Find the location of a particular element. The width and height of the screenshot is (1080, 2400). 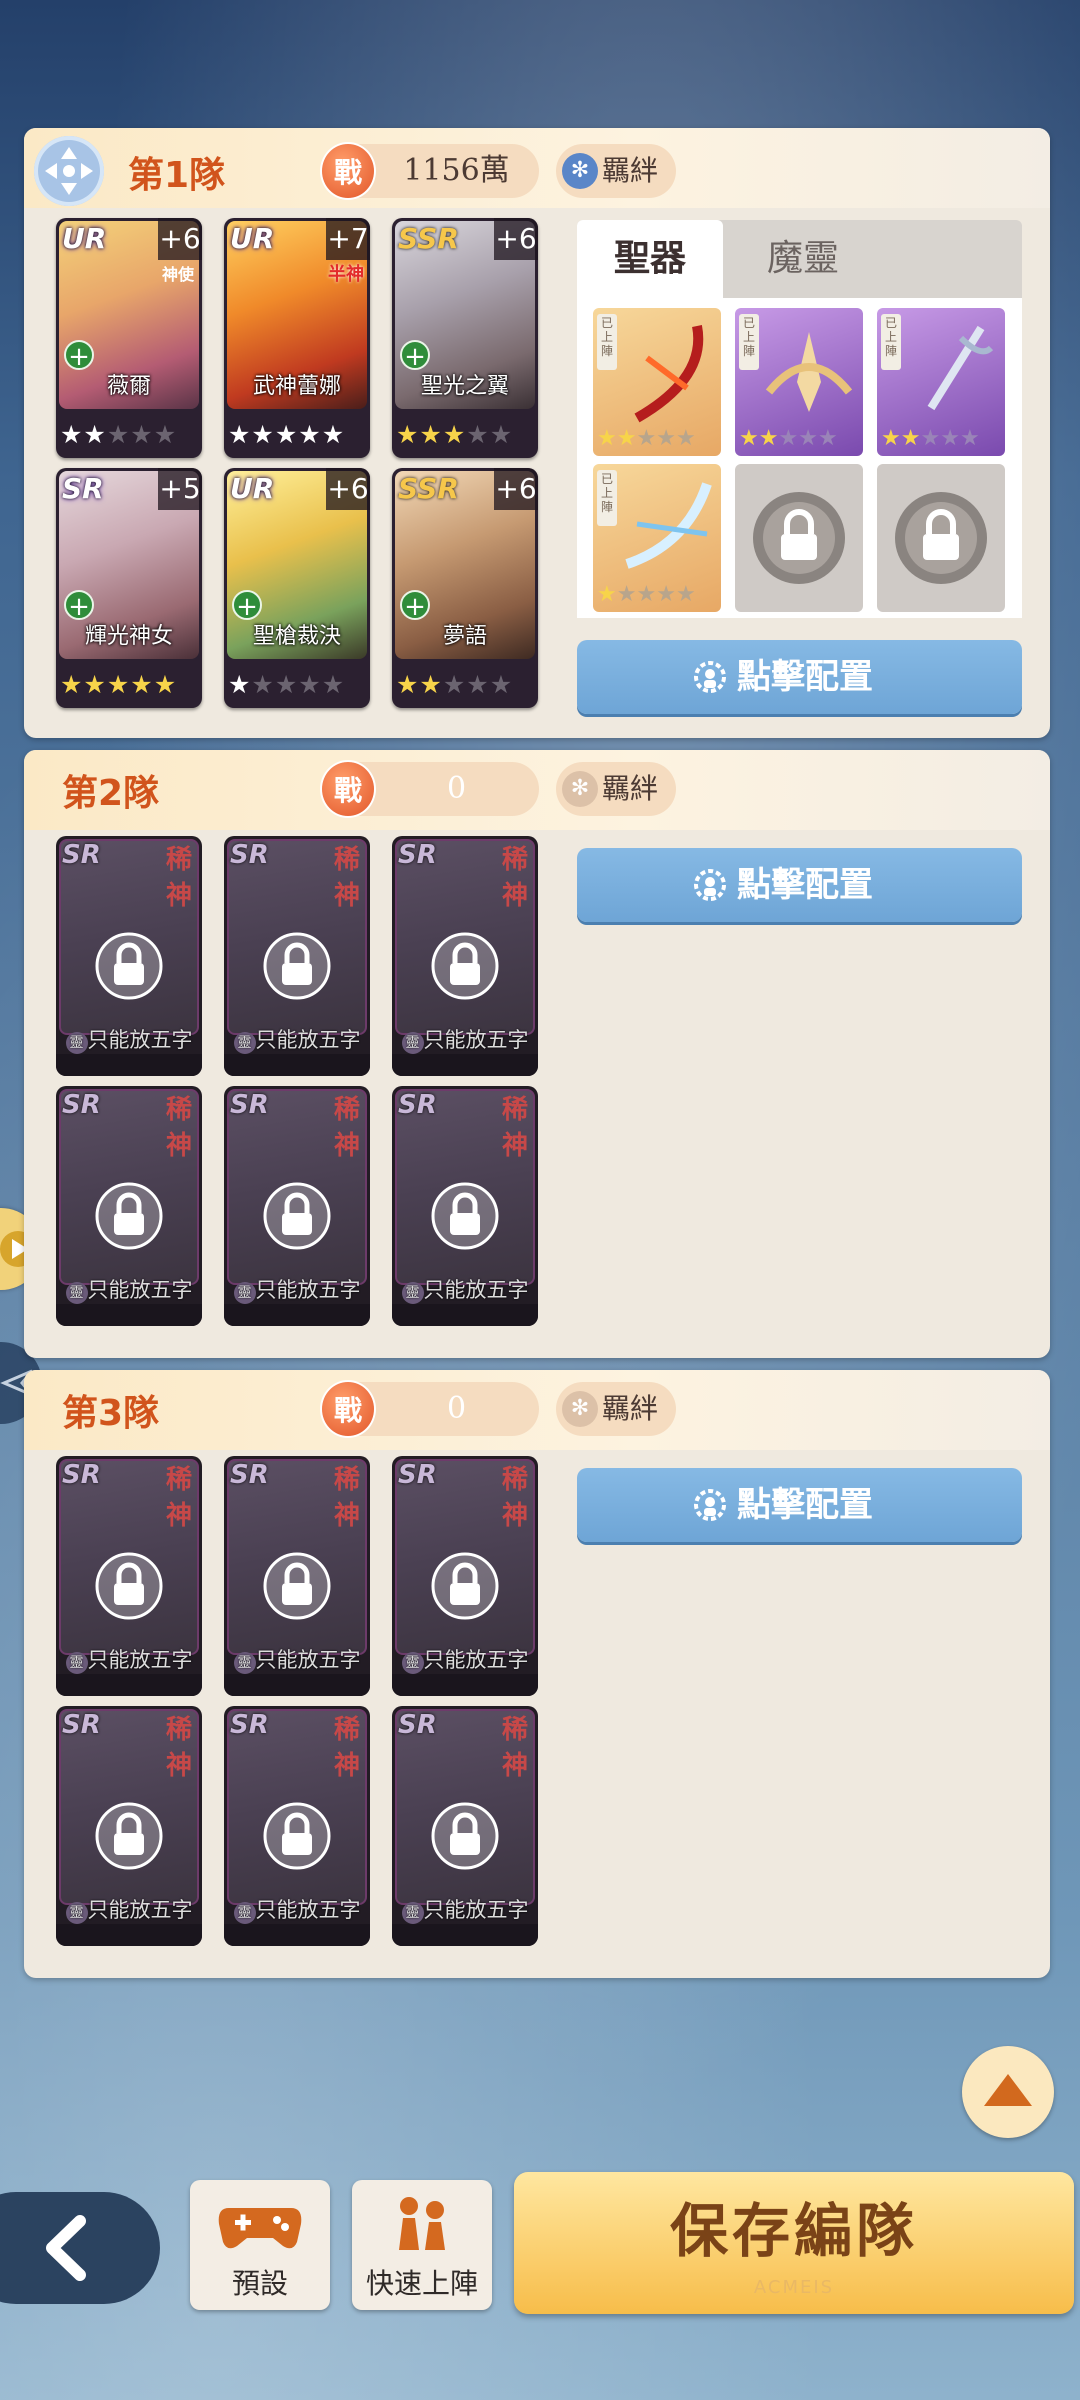

team-2-config-button: 點擊配置 is located at coordinates (799, 885).